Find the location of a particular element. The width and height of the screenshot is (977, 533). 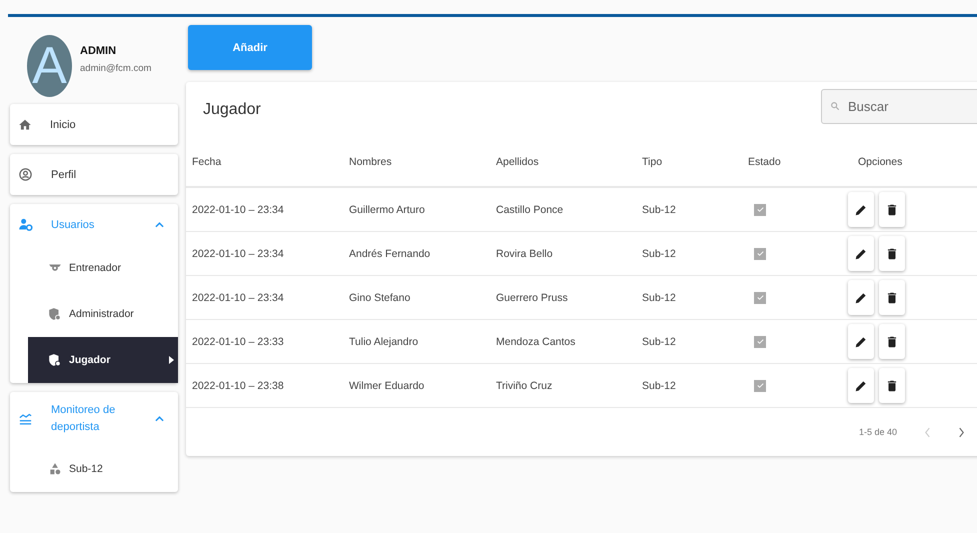

table-cell-text: Andrés Fernando is located at coordinates (390, 254).